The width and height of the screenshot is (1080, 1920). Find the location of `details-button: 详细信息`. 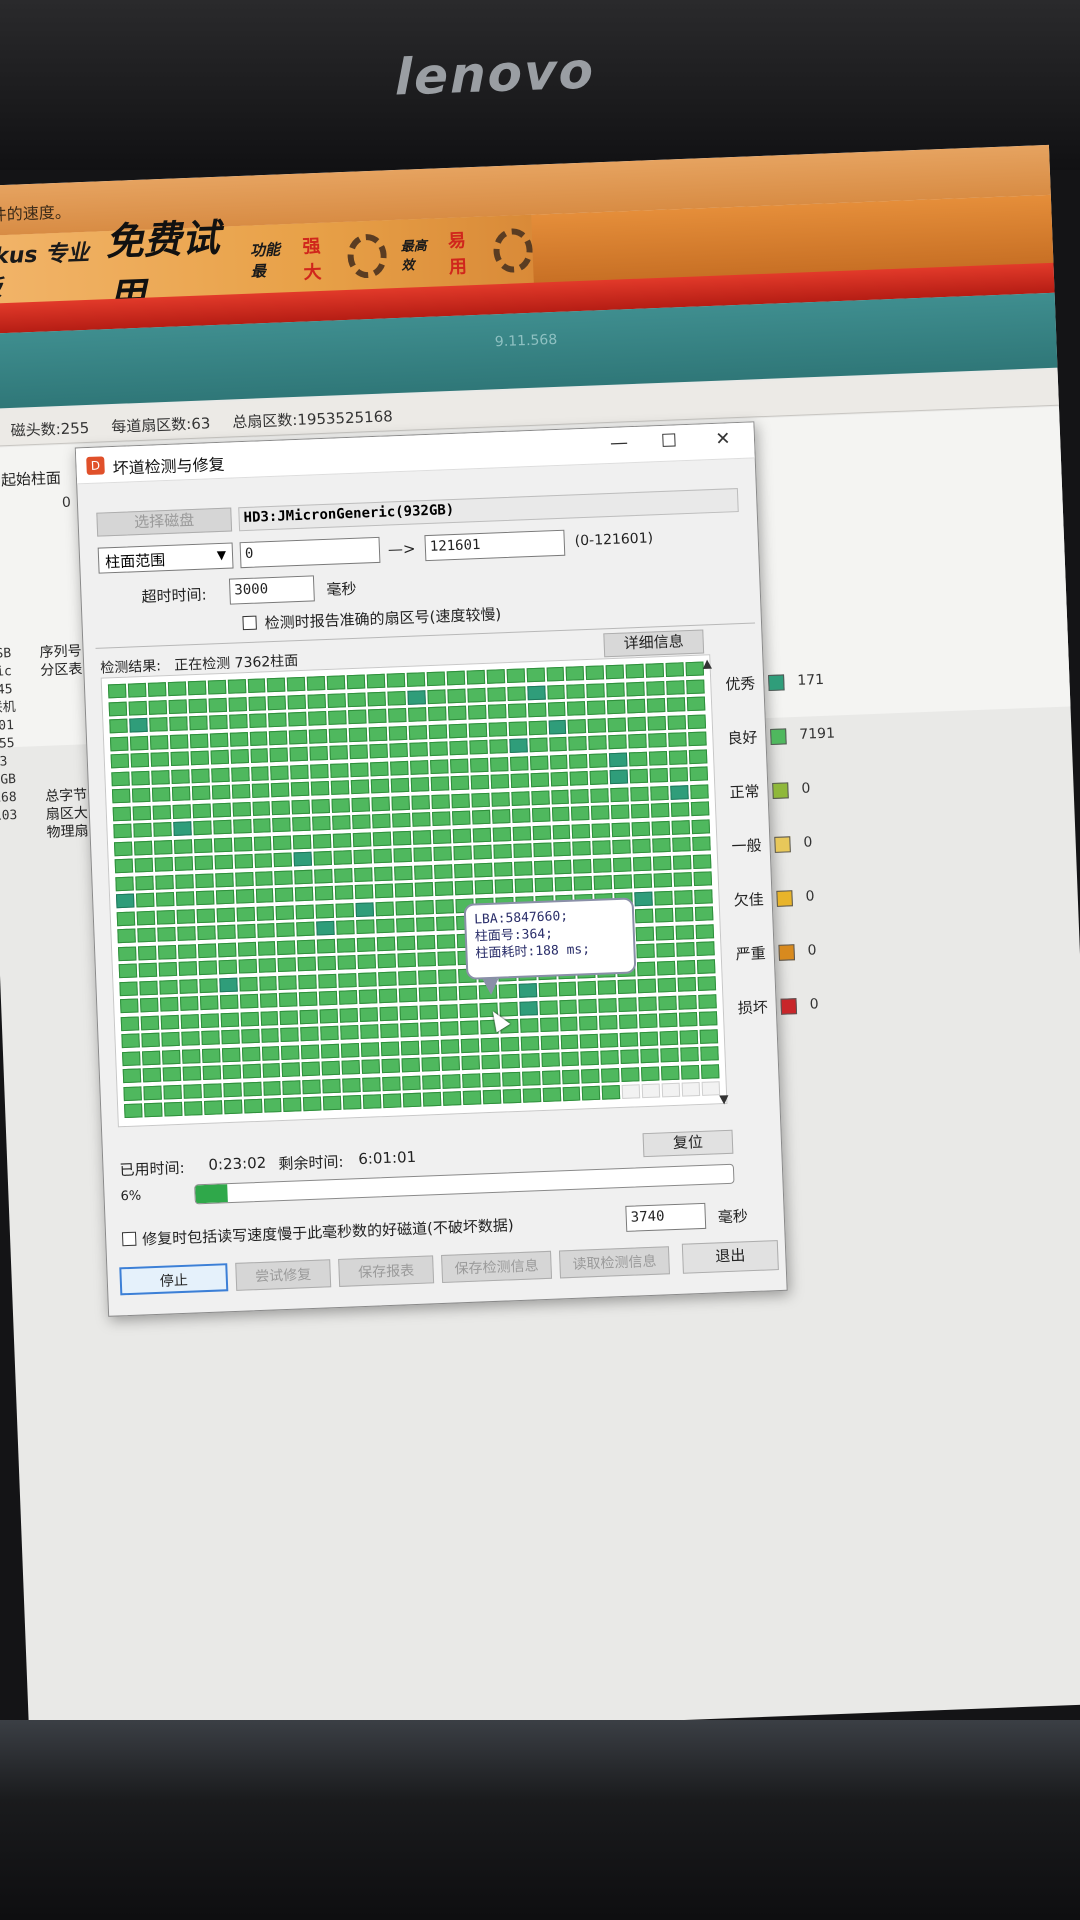

details-button: 详细信息 is located at coordinates (654, 643).